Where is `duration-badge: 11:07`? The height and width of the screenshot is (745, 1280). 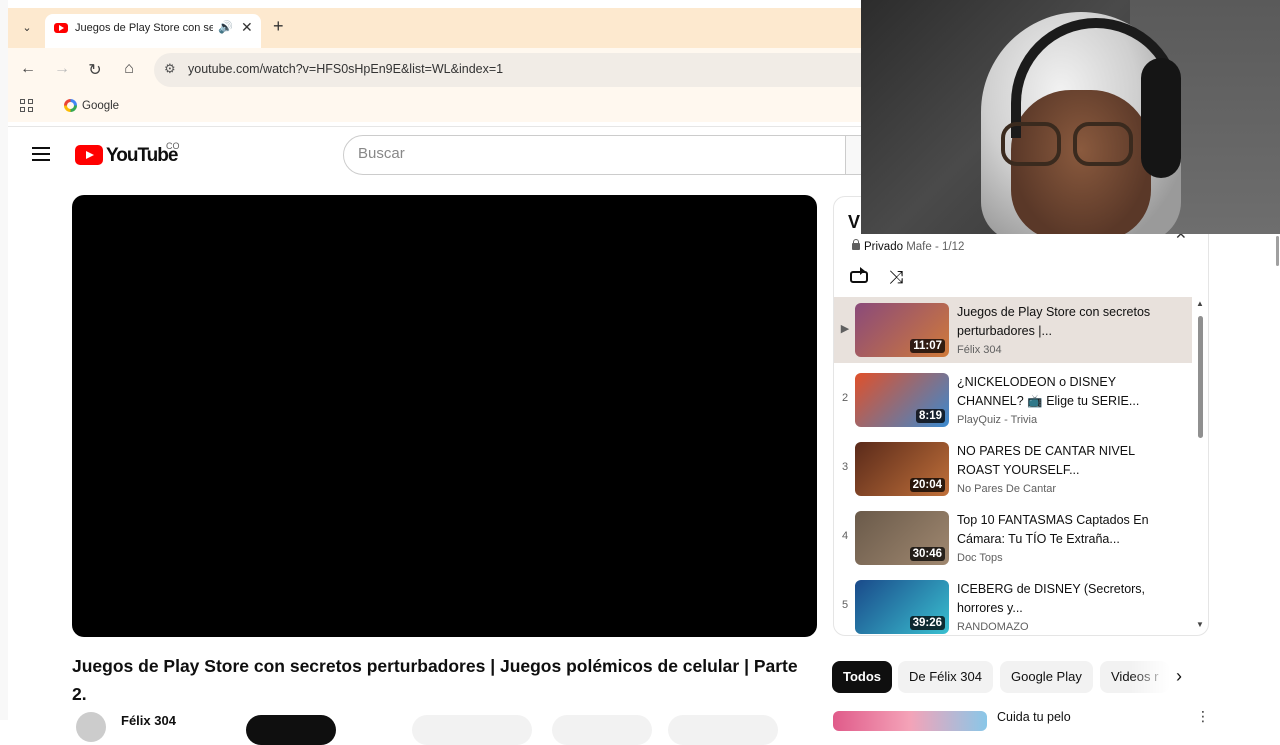 duration-badge: 11:07 is located at coordinates (927, 346).